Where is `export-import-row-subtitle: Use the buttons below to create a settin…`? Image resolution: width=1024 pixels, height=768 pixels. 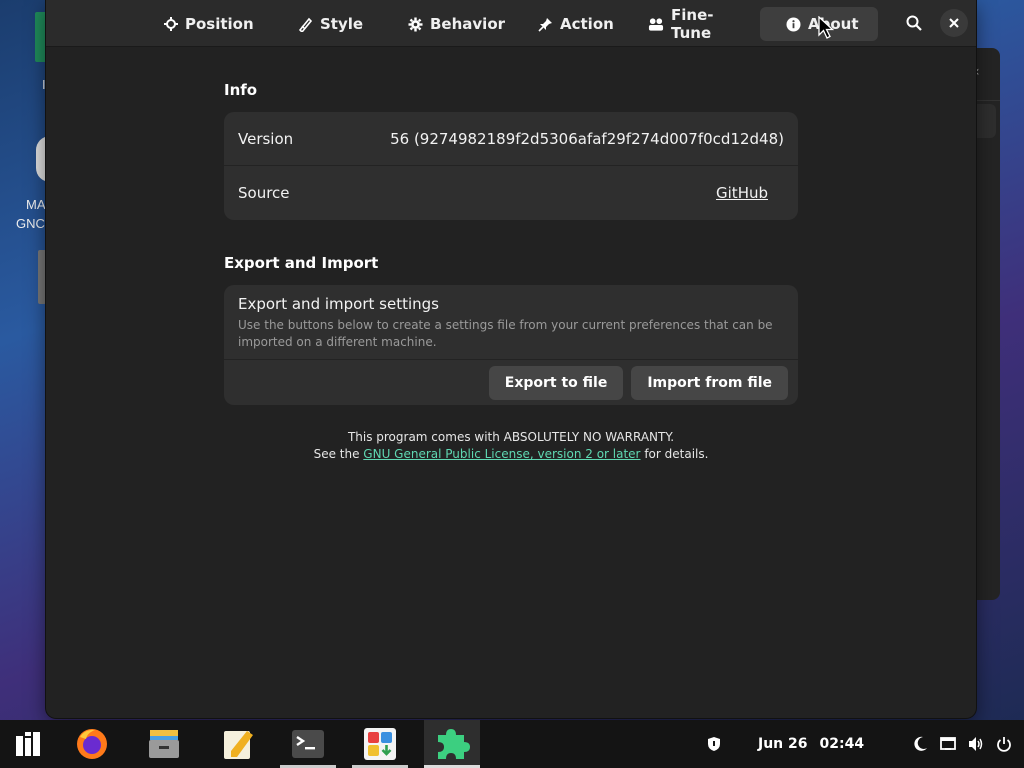 export-import-row-subtitle: Use the buttons below to create a settin… is located at coordinates (505, 333).